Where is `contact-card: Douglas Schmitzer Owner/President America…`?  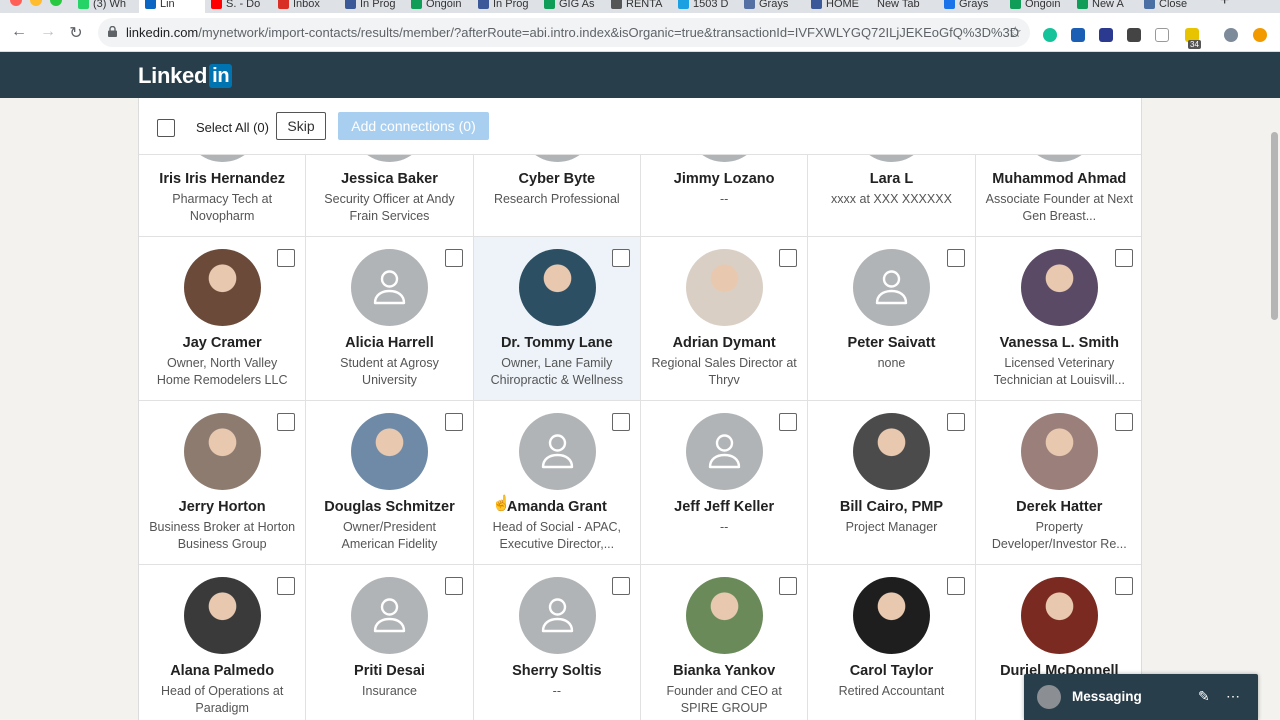 contact-card: Douglas Schmitzer Owner/President America… is located at coordinates (390, 482).